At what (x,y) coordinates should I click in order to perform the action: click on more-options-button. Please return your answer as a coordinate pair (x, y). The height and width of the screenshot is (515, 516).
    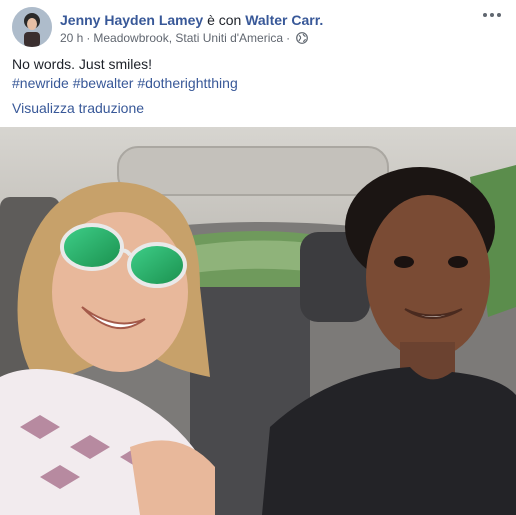
    Looking at the image, I should click on (492, 15).